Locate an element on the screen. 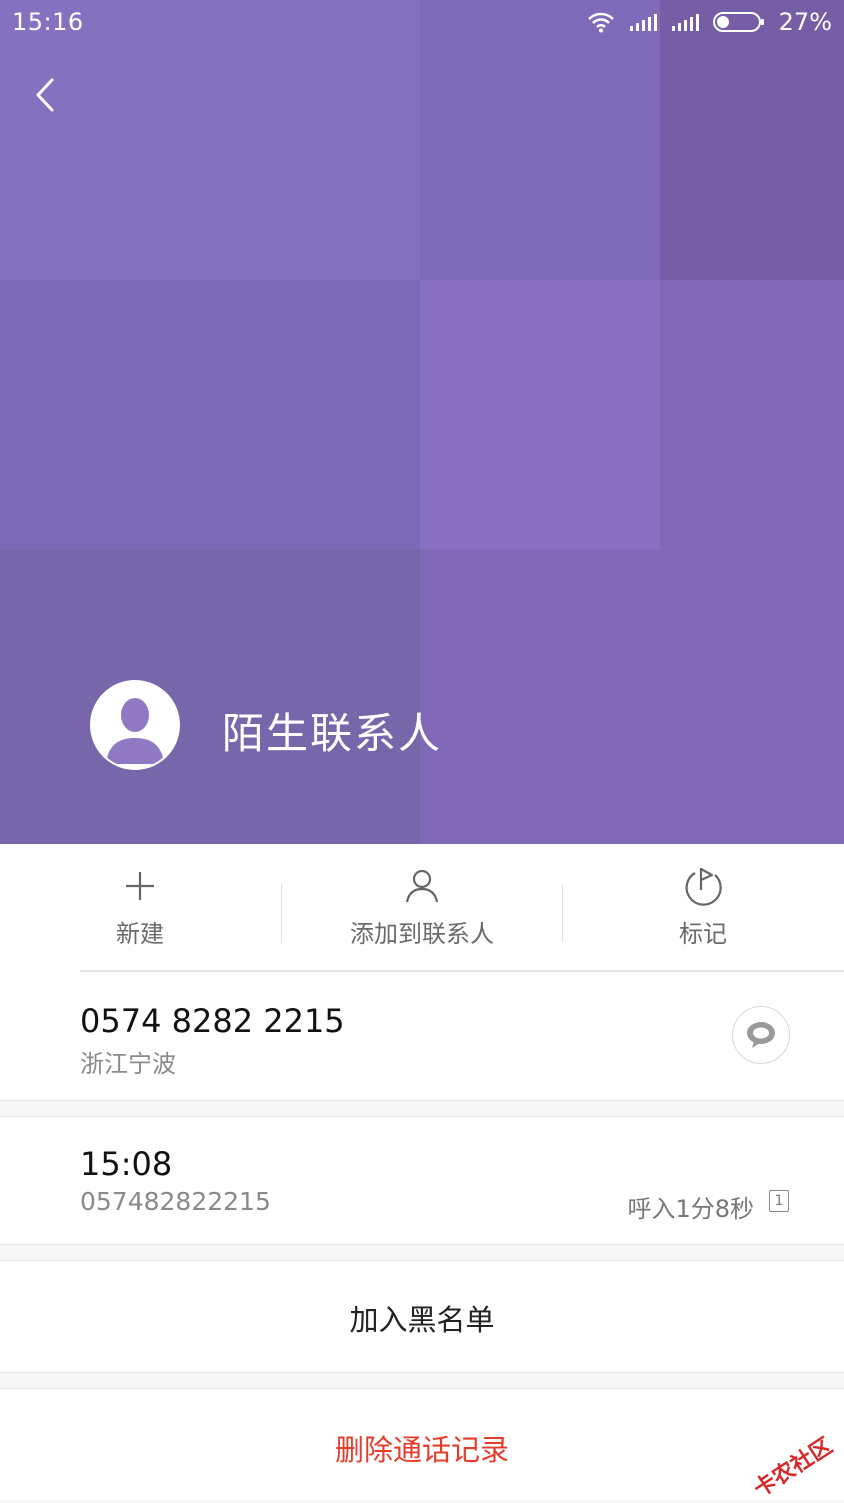  send-message-button is located at coordinates (761, 1035).